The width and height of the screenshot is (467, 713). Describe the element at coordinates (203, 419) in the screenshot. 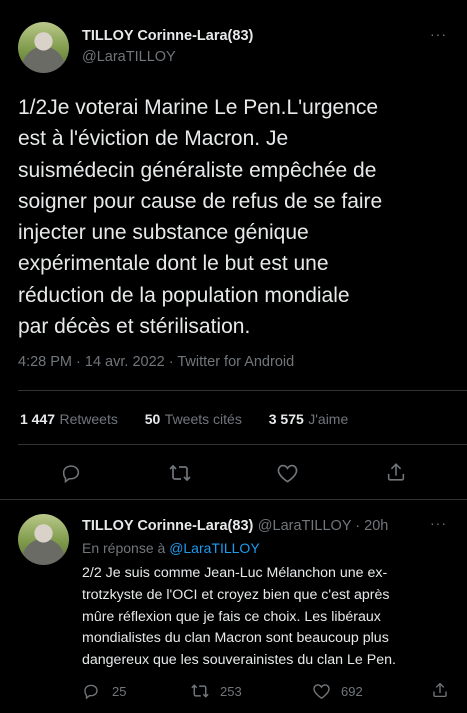

I see `quotes-label: Tweets cités` at that location.